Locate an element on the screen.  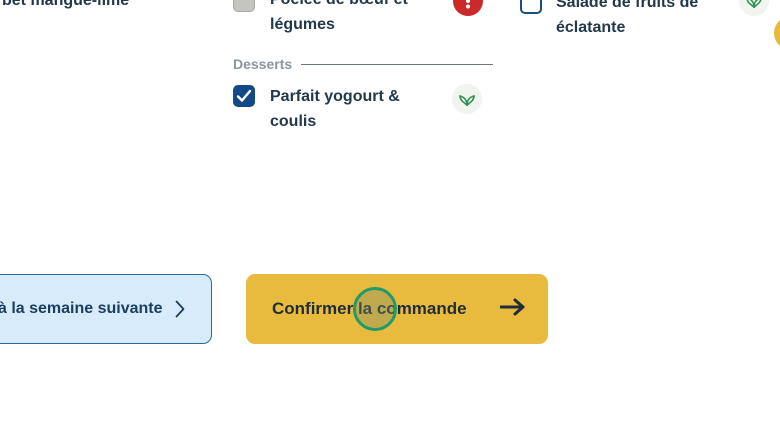
menu-item-label: Parfait yogourt & coulis is located at coordinates (335, 109).